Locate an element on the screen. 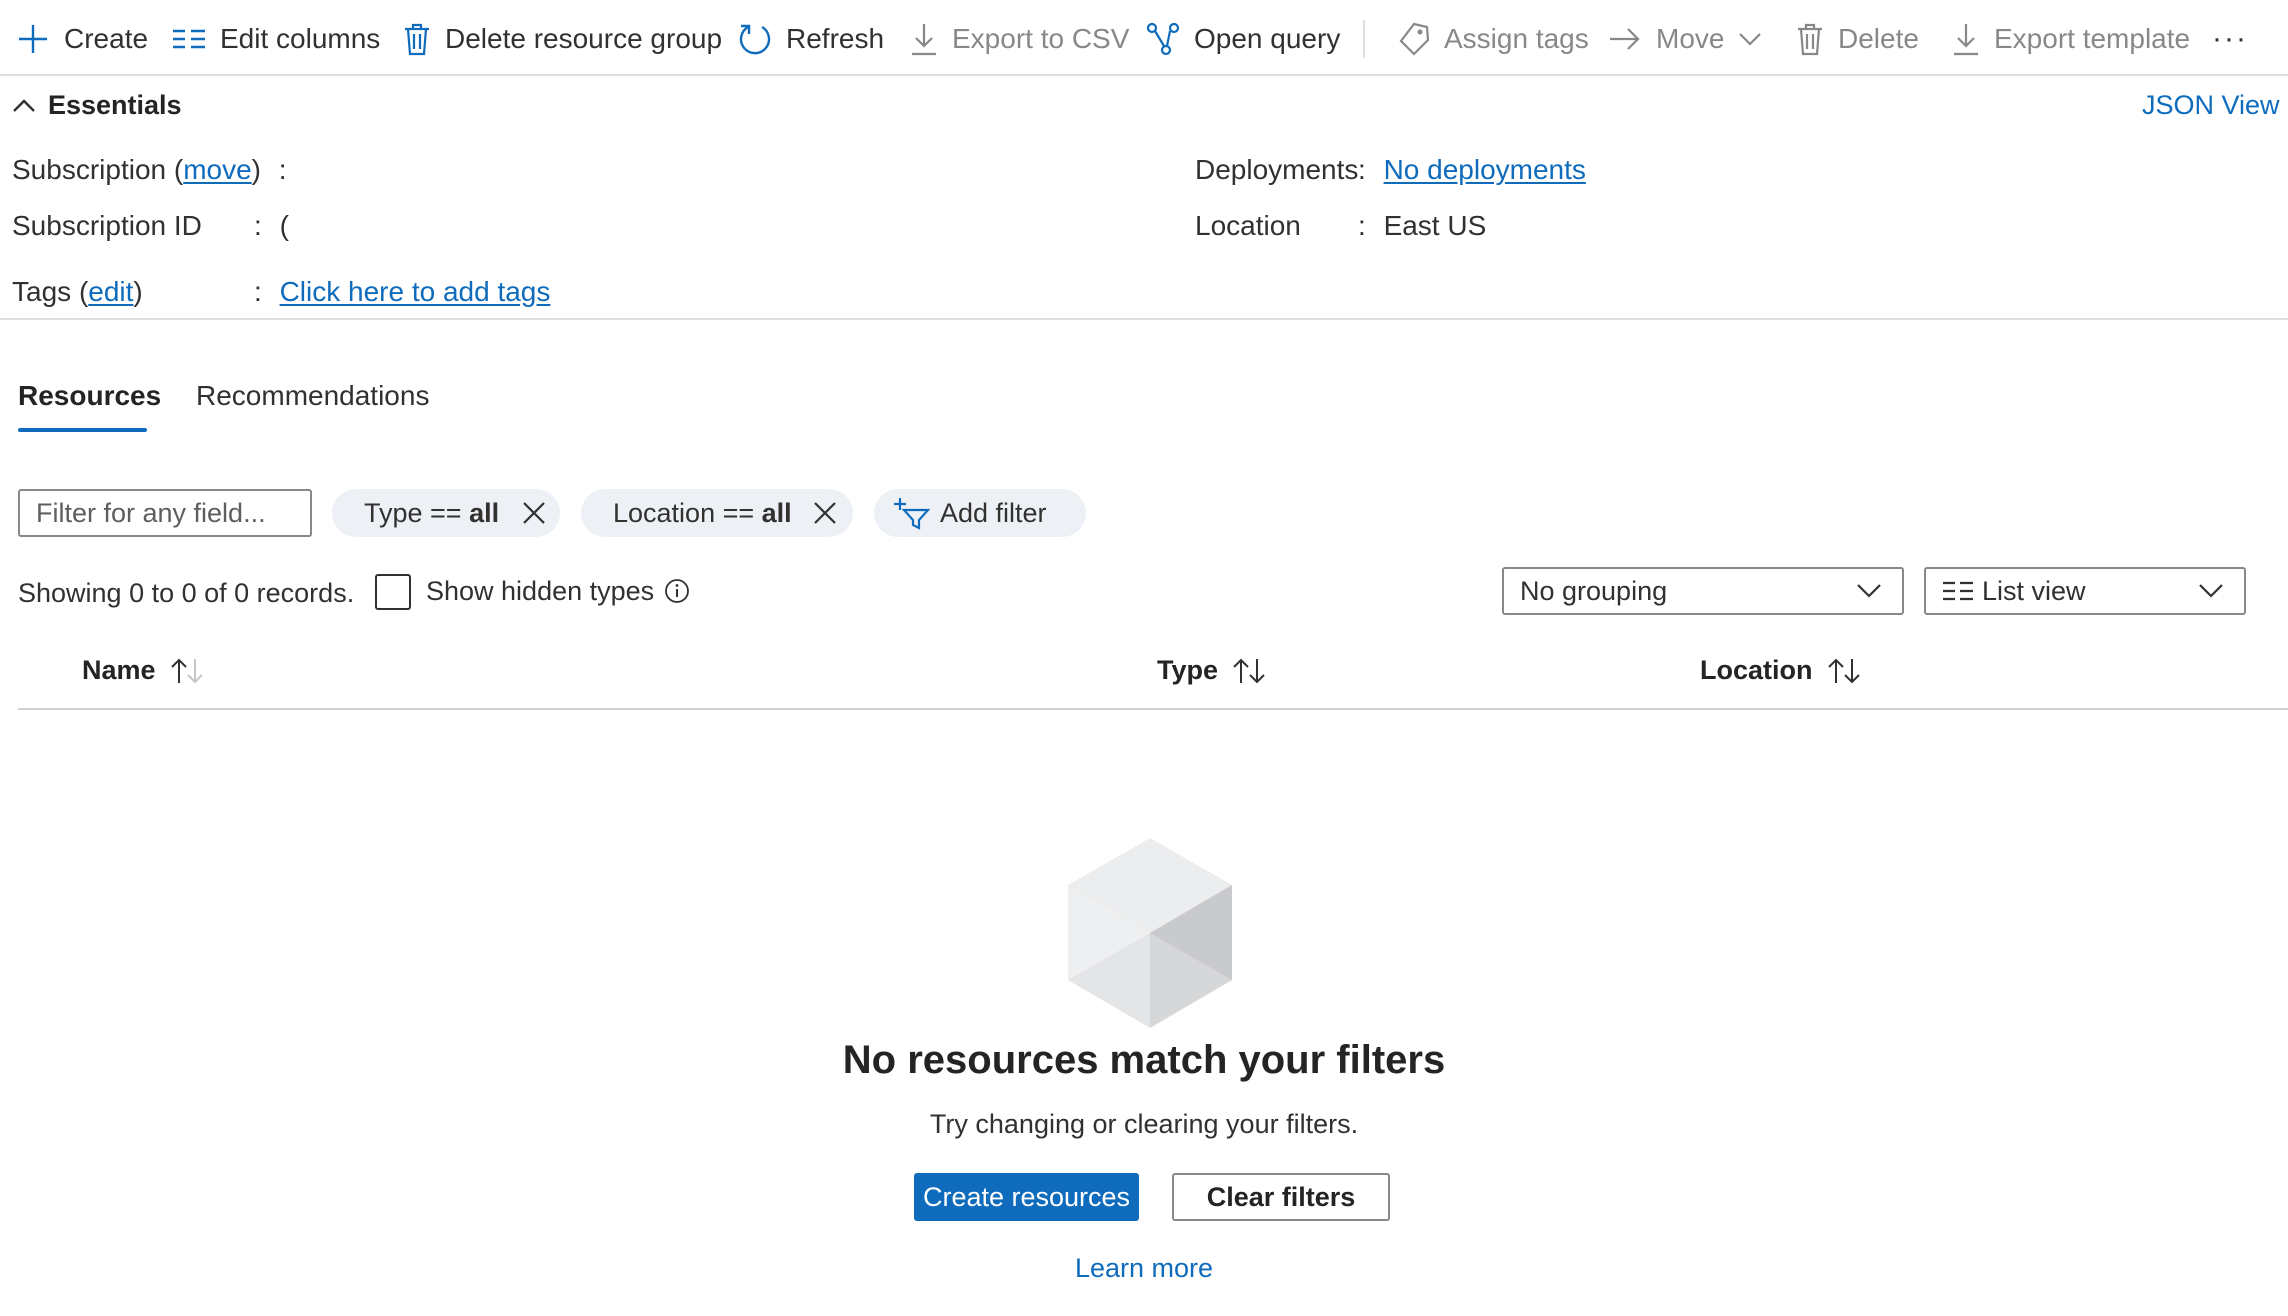 The height and width of the screenshot is (1316, 2288). subscription-colon: : is located at coordinates (282, 169).